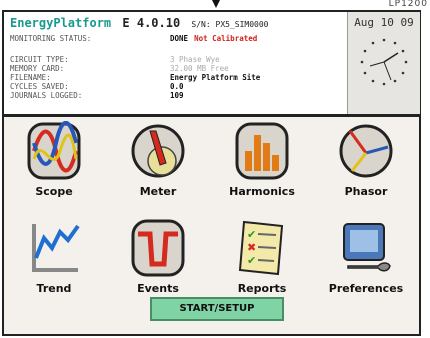 This screenshot has width=430, height=338. What do you see at coordinates (158, 151) in the screenshot?
I see `meter-icon` at bounding box center [158, 151].